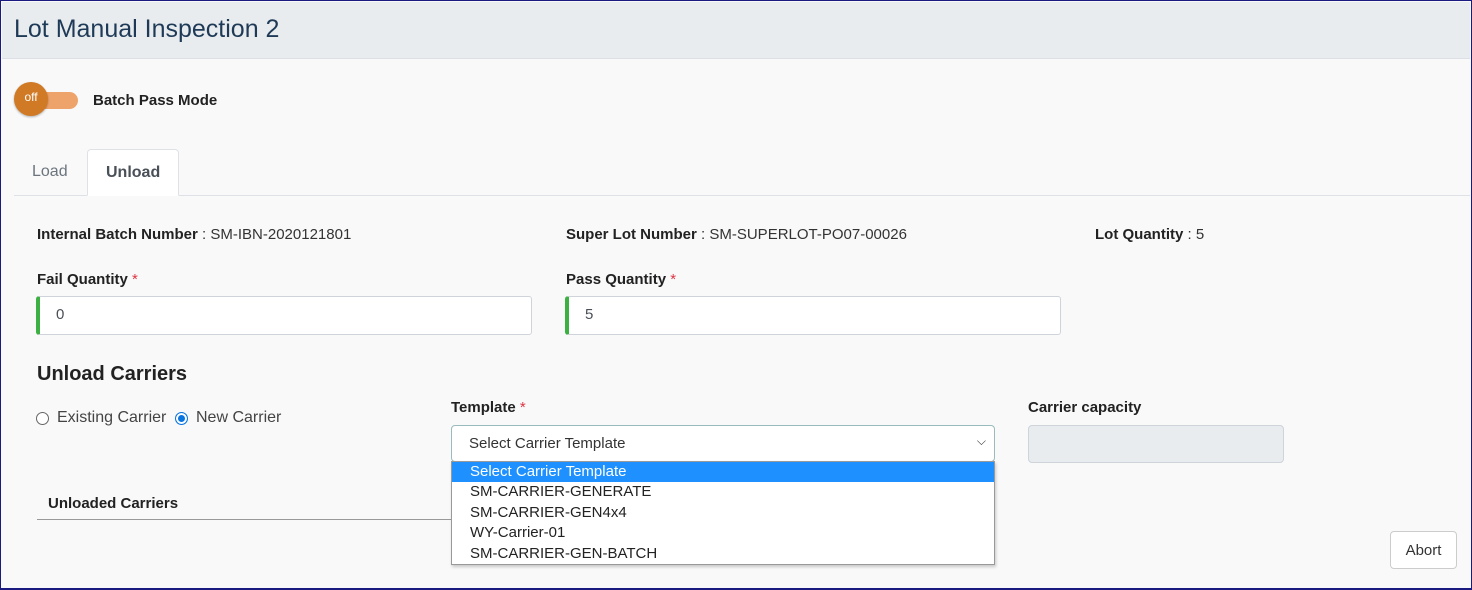 This screenshot has height=590, width=1472. What do you see at coordinates (483, 407) in the screenshot?
I see `template-label-text: Template` at bounding box center [483, 407].